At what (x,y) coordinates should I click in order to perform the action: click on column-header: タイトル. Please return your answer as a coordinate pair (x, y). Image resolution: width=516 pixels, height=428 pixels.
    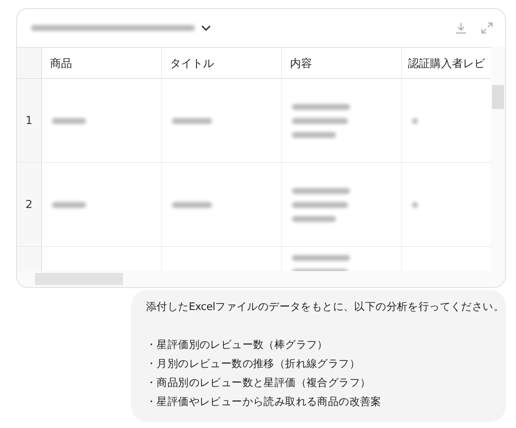
    Looking at the image, I should click on (222, 63).